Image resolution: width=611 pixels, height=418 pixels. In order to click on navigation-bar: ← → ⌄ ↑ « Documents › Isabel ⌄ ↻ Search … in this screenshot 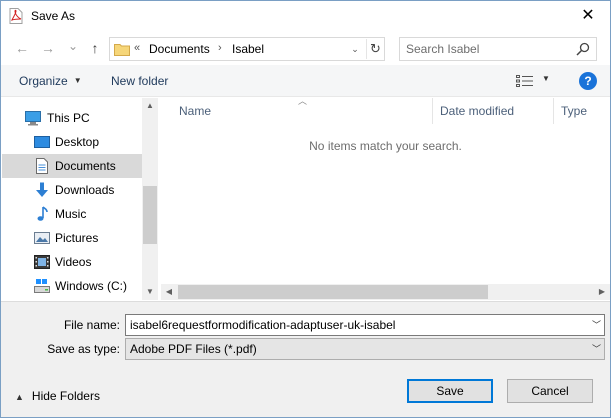, I will do `click(305, 48)`.